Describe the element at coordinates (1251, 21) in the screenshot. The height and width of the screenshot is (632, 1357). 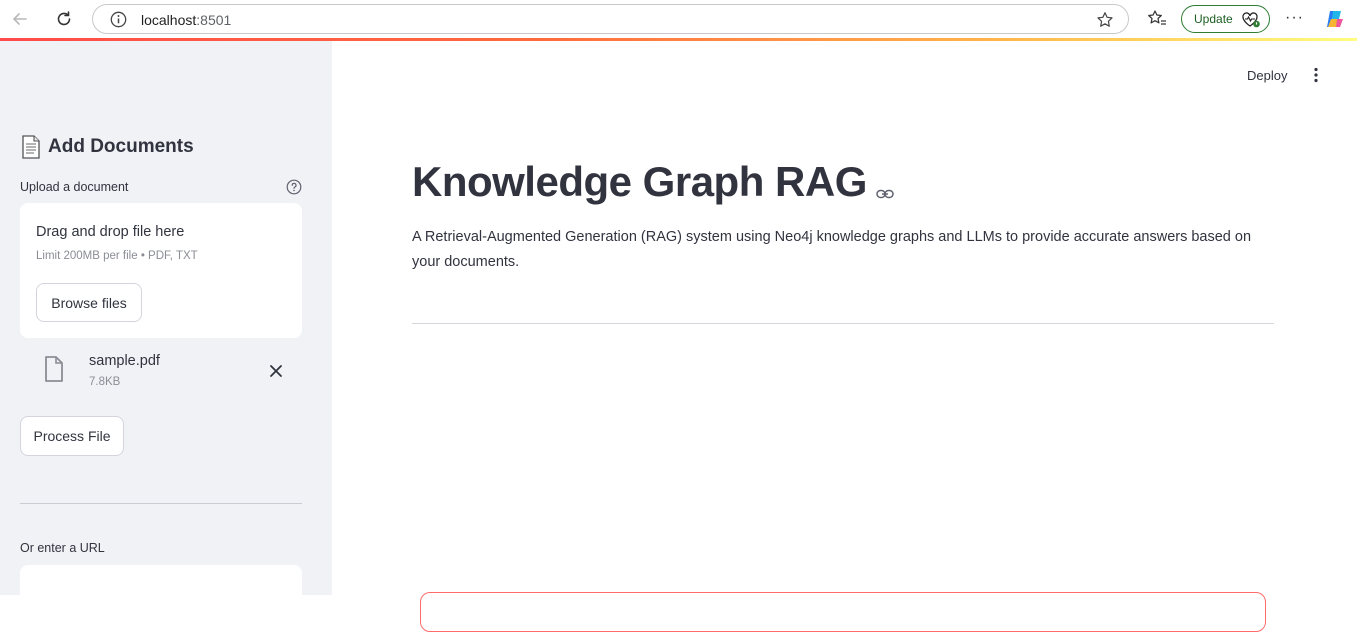
I see `health-heart-icon` at that location.